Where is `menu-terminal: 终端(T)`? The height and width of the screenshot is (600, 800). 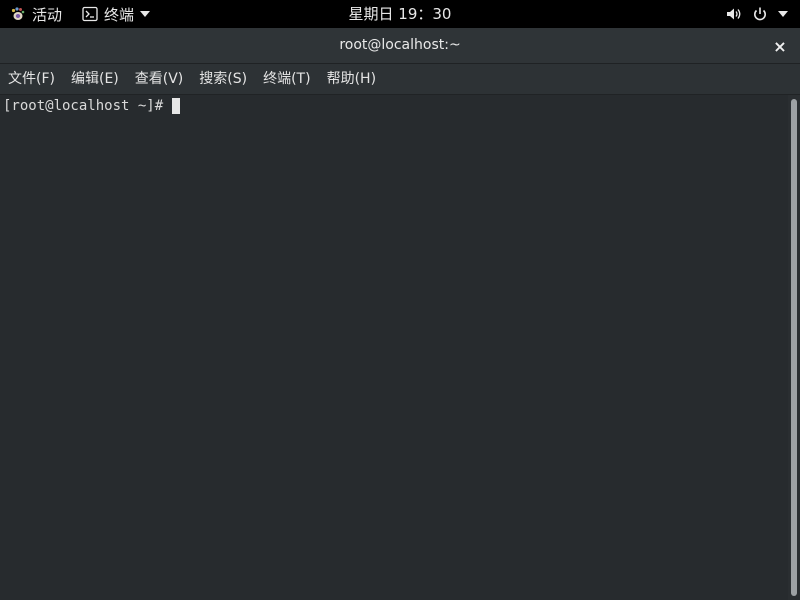 menu-terminal: 终端(T) is located at coordinates (286, 79).